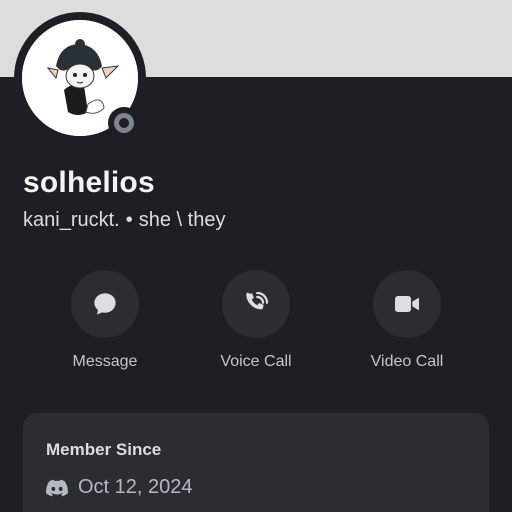  I want to click on pronouns: she \ they, so click(182, 220).